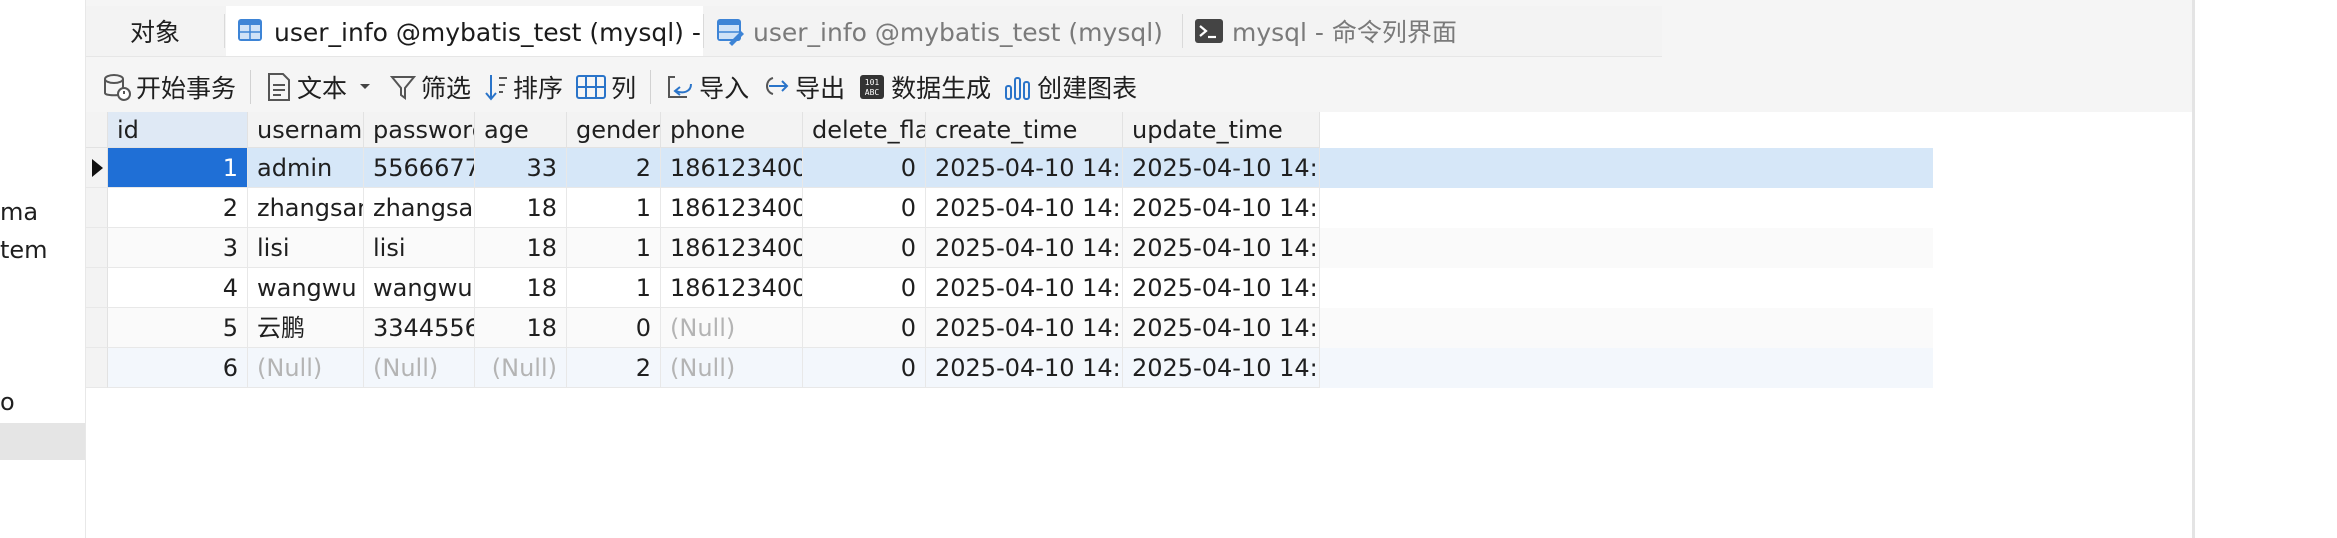 The image size is (2337, 538). Describe the element at coordinates (1221, 130) in the screenshot. I see `column-header-update-time: update_time` at that location.